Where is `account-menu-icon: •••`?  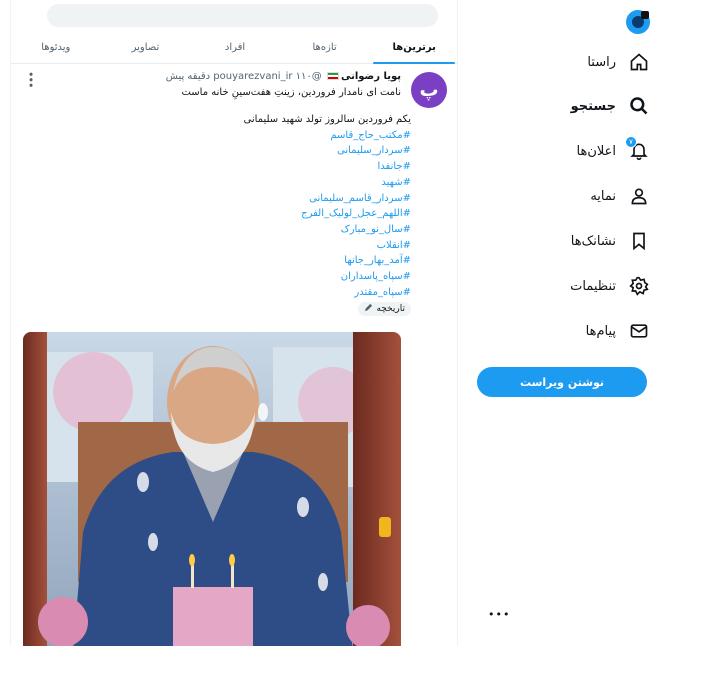
account-menu-icon: ••• is located at coordinates (499, 614).